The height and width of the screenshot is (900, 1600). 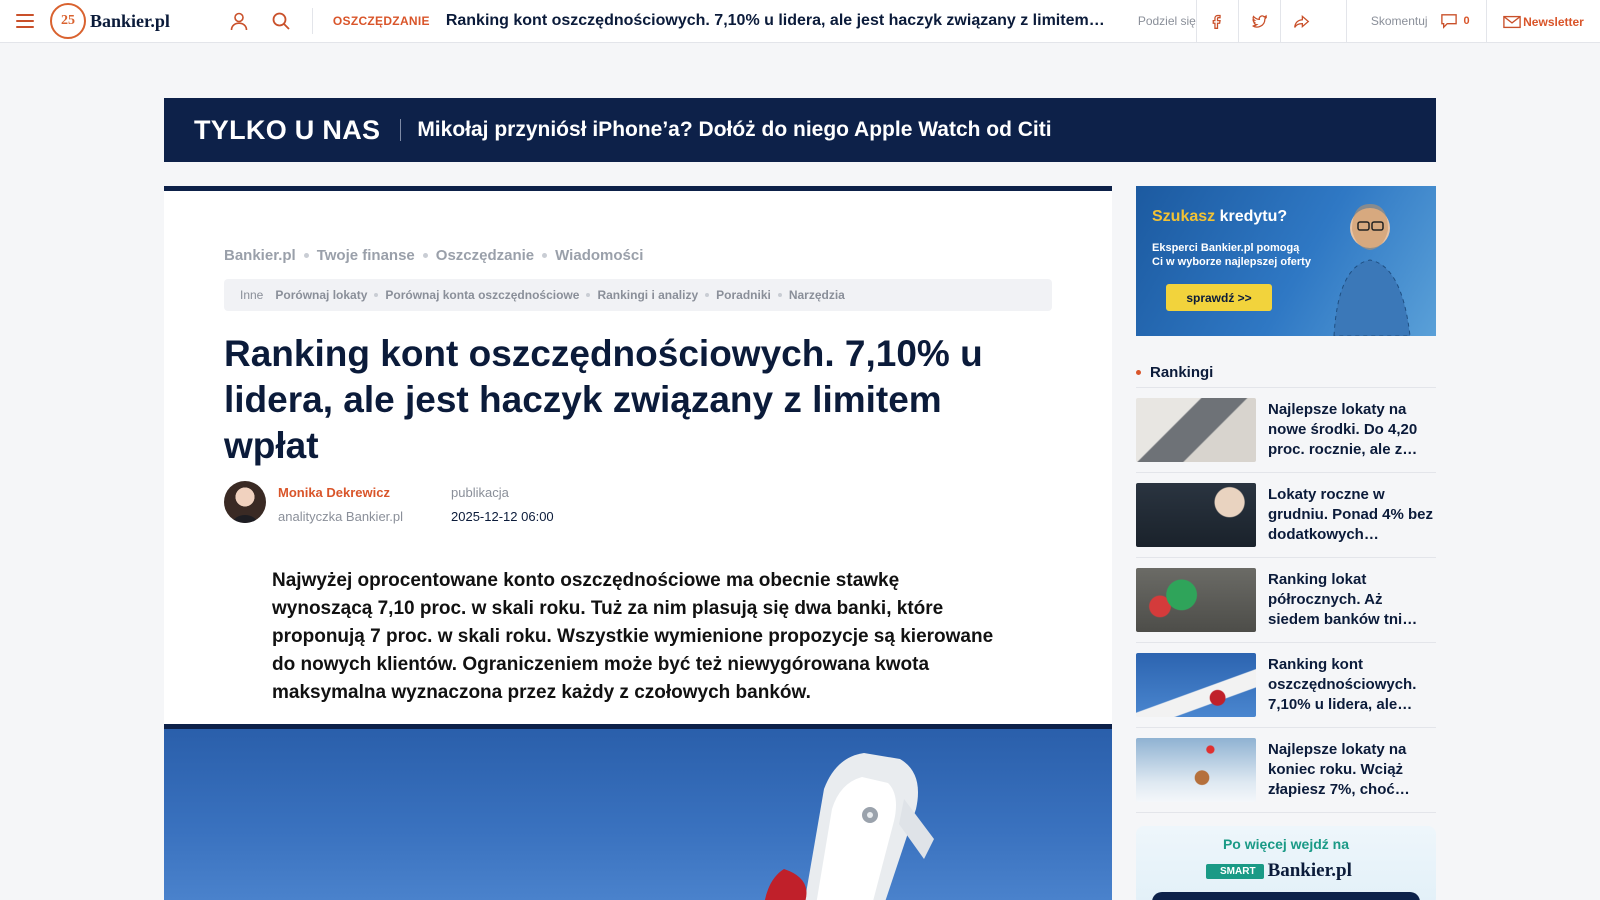 What do you see at coordinates (647, 295) in the screenshot?
I see `subnav-item: Rankingi i analizy` at bounding box center [647, 295].